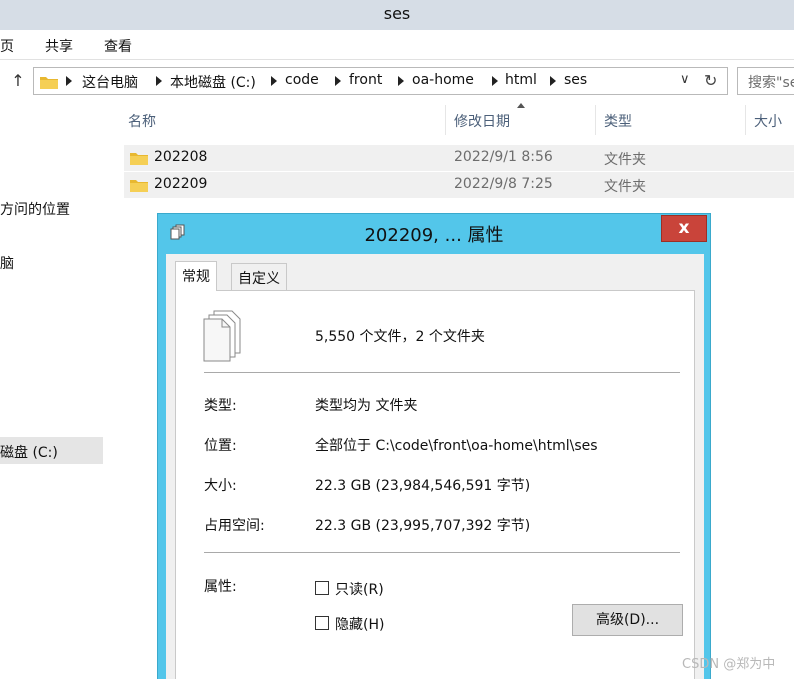  I want to click on file-name: 202208, so click(181, 157).